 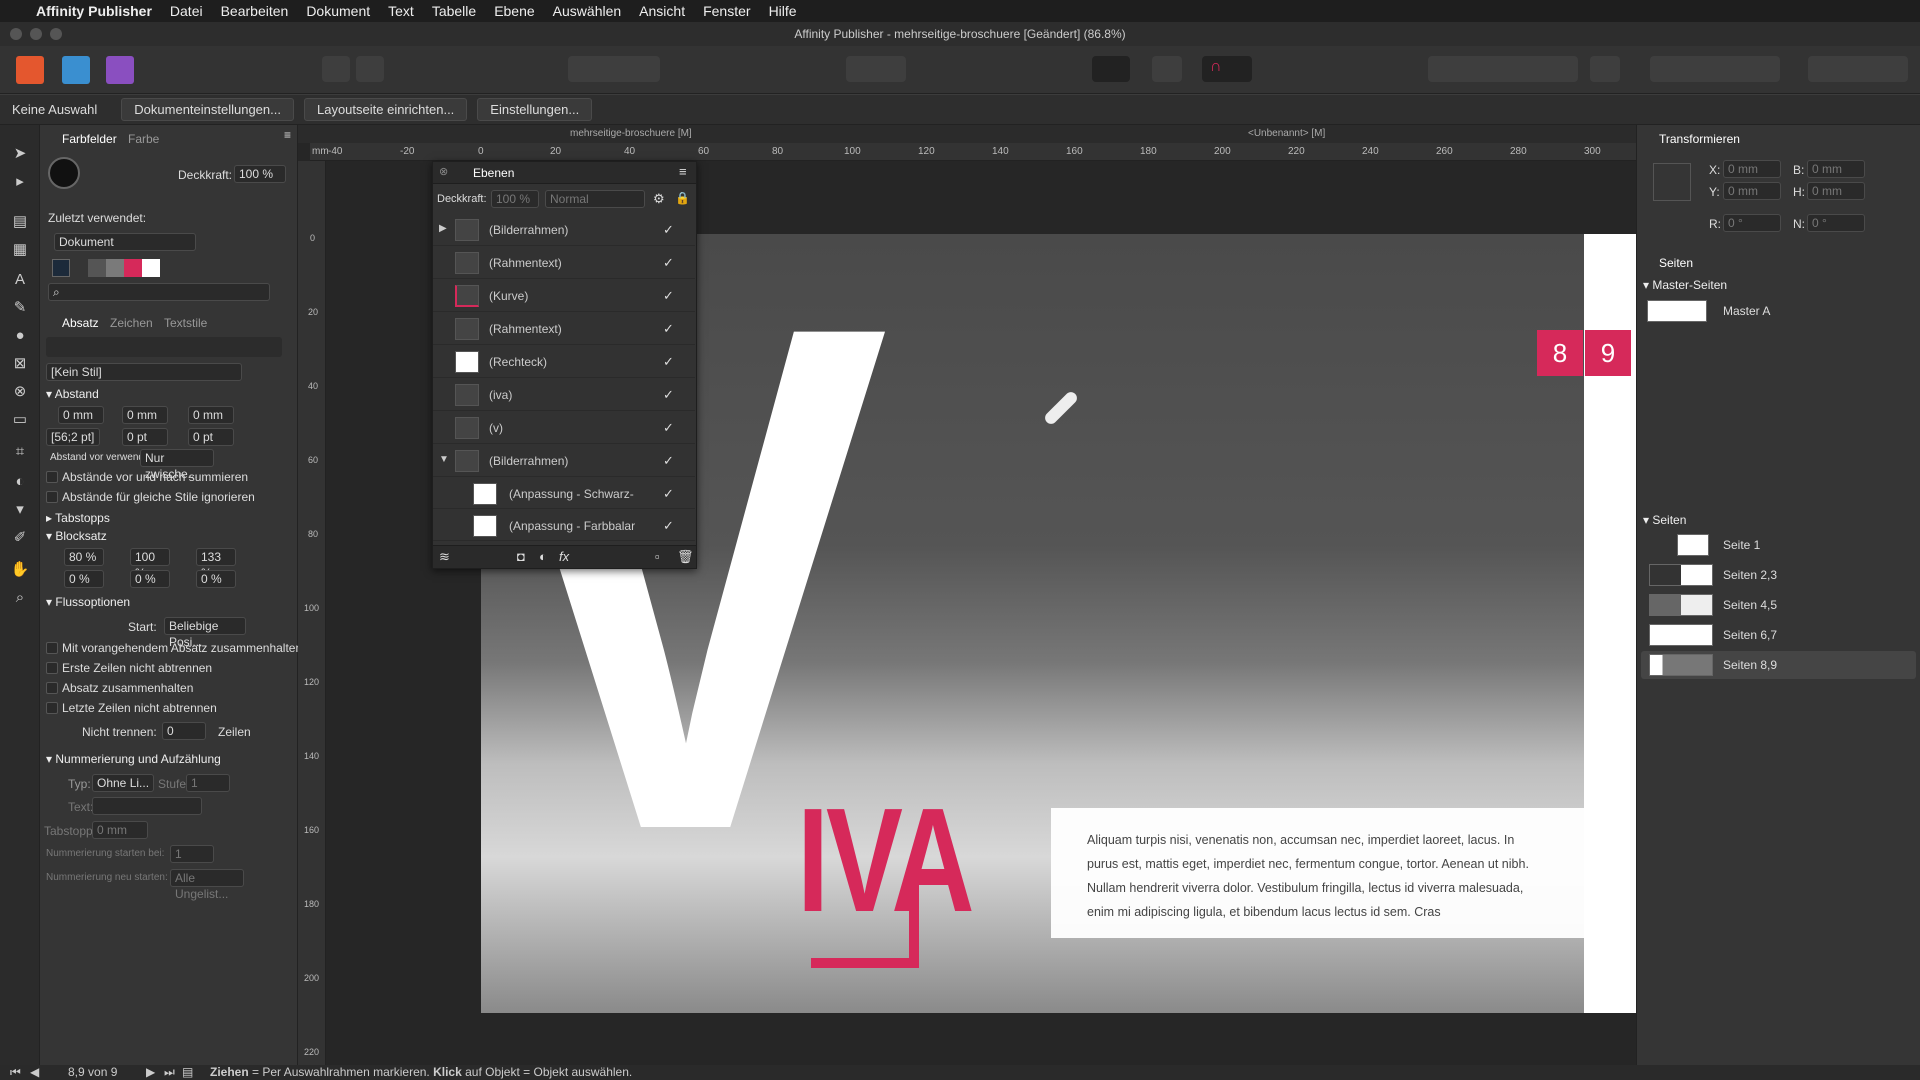 I want to click on master-pages-section: ▾ Master-Seiten, so click(x=1685, y=285).